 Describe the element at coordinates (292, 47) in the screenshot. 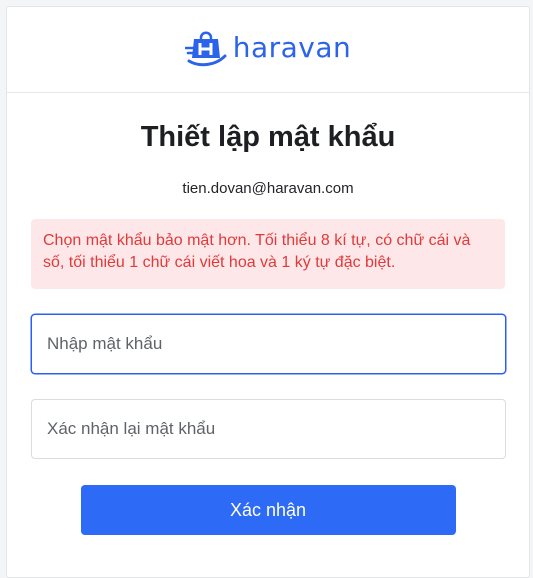

I see `brand-name: haravan` at that location.